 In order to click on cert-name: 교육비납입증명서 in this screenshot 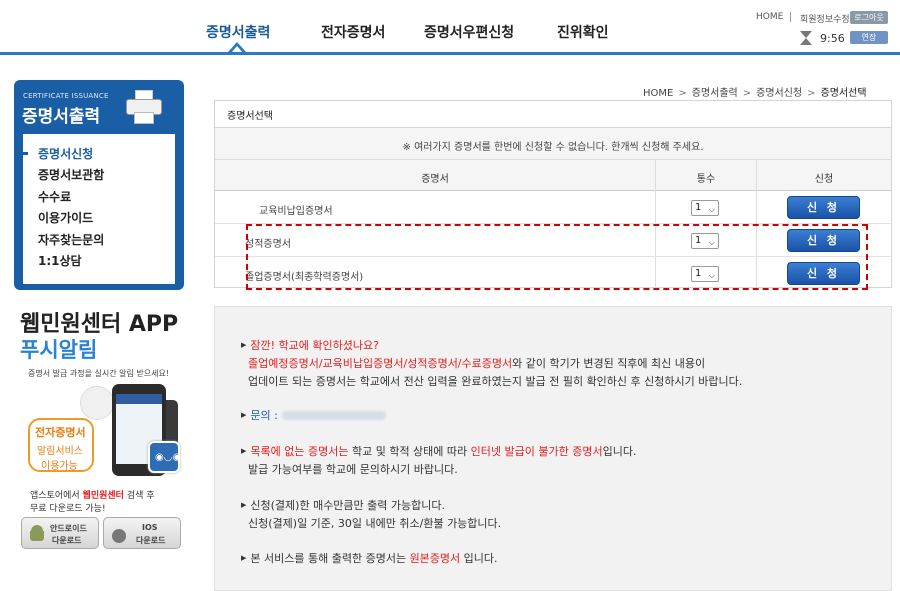, I will do `click(296, 211)`.